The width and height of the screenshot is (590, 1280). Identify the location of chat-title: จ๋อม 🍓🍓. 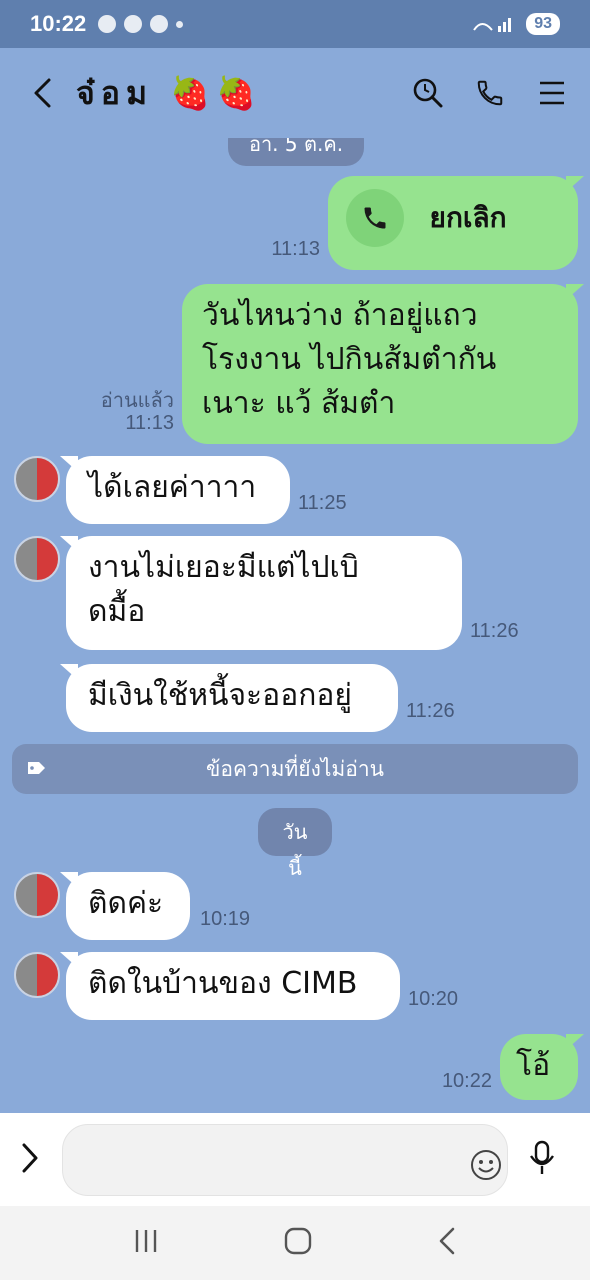
(169, 92).